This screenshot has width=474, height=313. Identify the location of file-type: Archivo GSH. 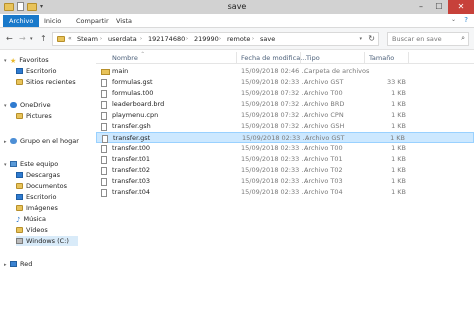
(324, 126).